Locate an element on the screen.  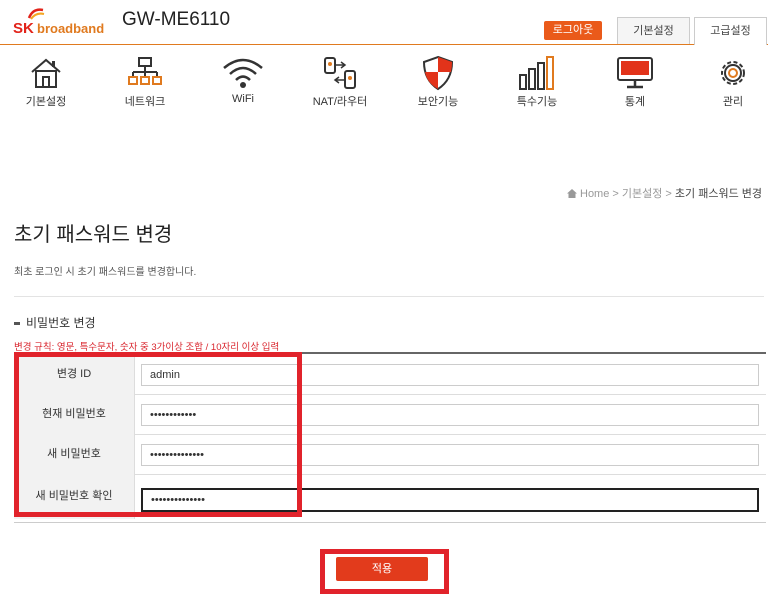
home-icon is located at coordinates (571, 193).